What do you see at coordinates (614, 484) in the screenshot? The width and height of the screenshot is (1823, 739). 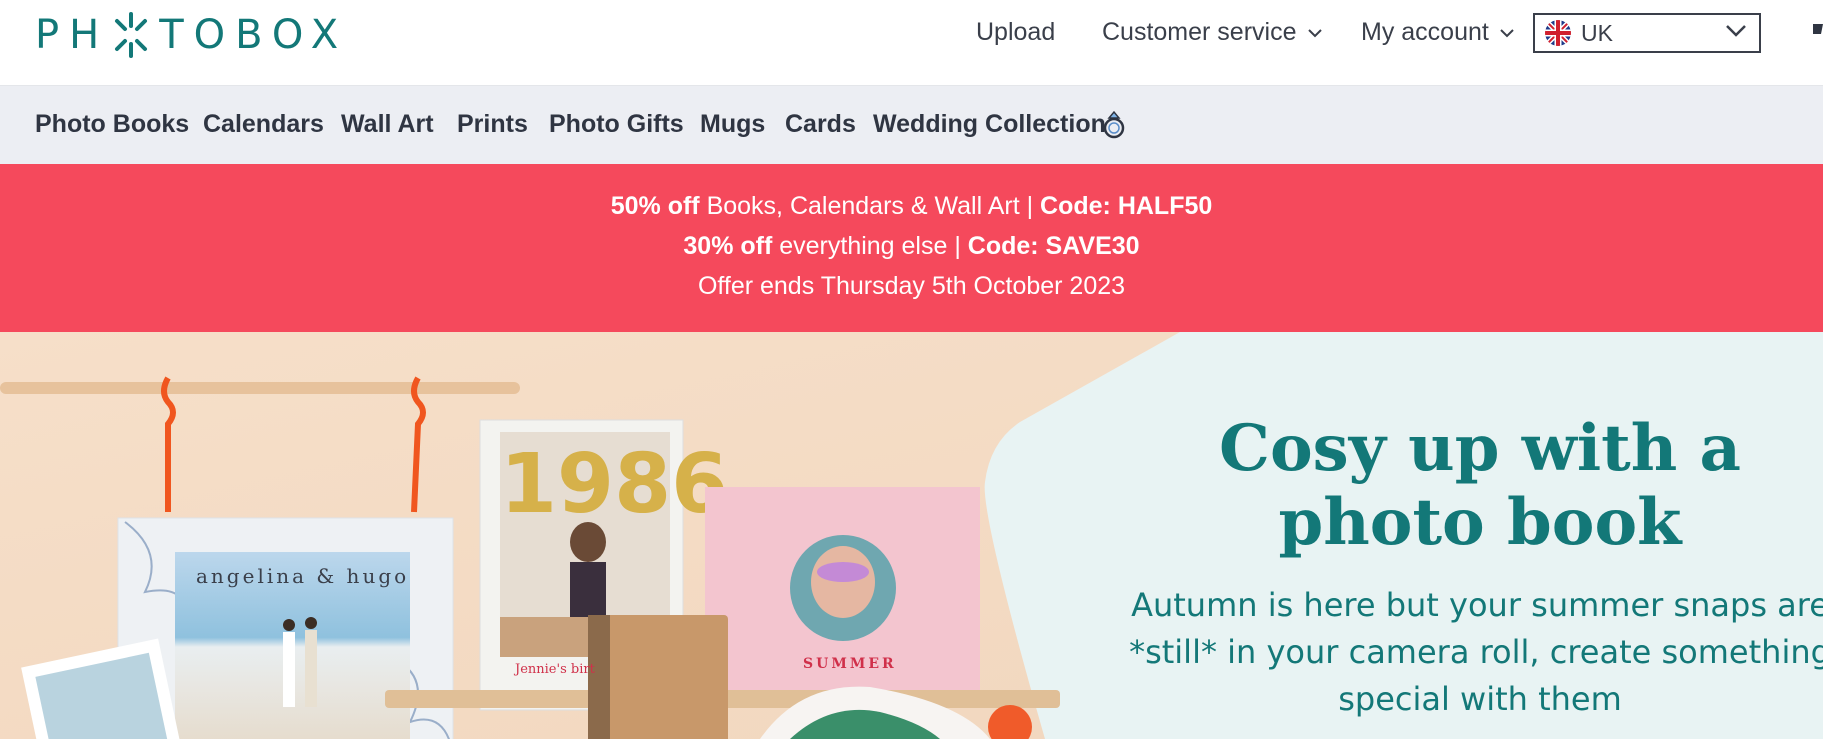 I see `svg-text: 1986` at bounding box center [614, 484].